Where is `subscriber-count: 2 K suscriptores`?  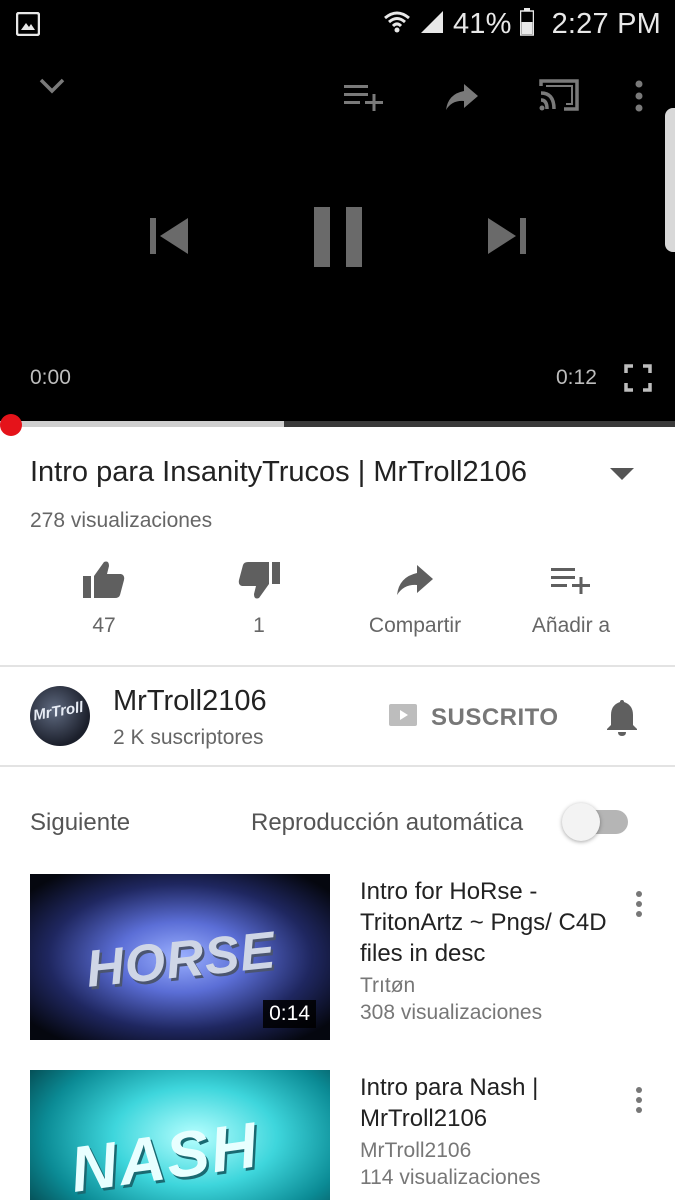 subscriber-count: 2 K suscriptores is located at coordinates (188, 737).